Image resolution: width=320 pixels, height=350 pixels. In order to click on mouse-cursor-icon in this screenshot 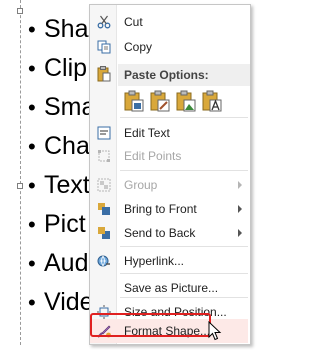, I will do `click(215, 333)`.